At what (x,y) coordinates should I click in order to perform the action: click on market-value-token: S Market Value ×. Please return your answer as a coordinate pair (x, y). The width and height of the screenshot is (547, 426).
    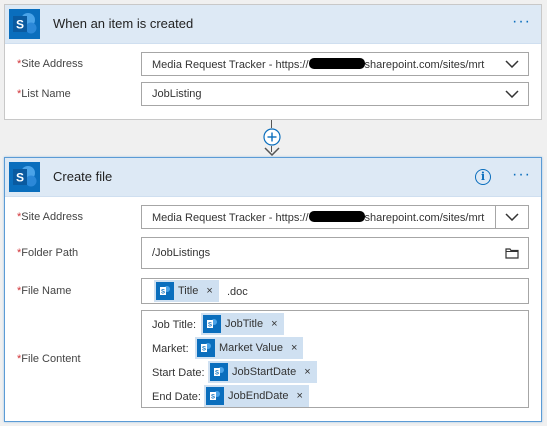
    Looking at the image, I should click on (249, 348).